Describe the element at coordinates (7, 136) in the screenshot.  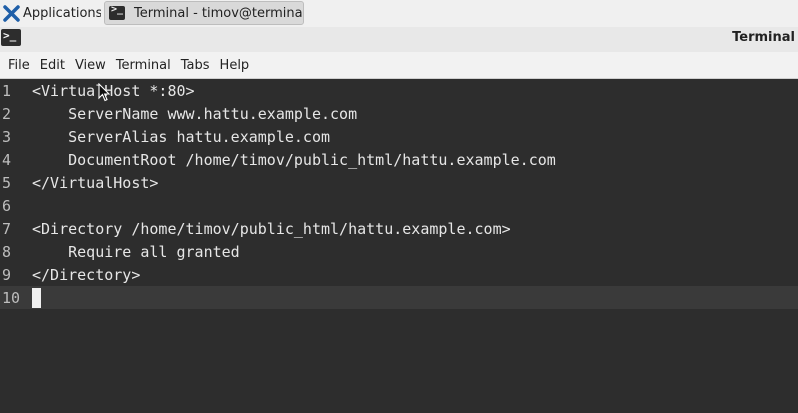
I see `line-number: 3` at that location.